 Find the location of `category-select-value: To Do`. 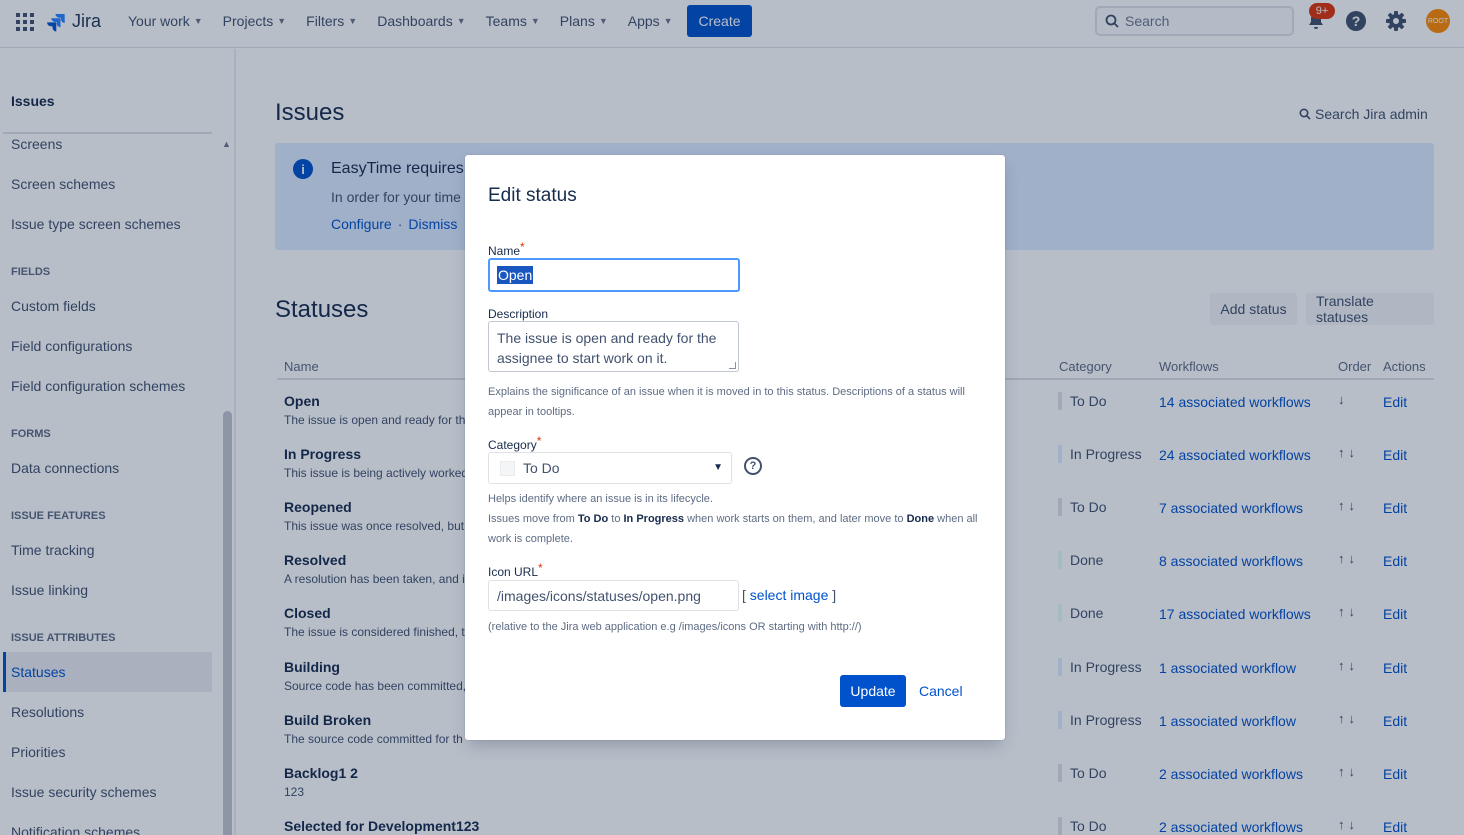

category-select-value: To Do is located at coordinates (541, 468).